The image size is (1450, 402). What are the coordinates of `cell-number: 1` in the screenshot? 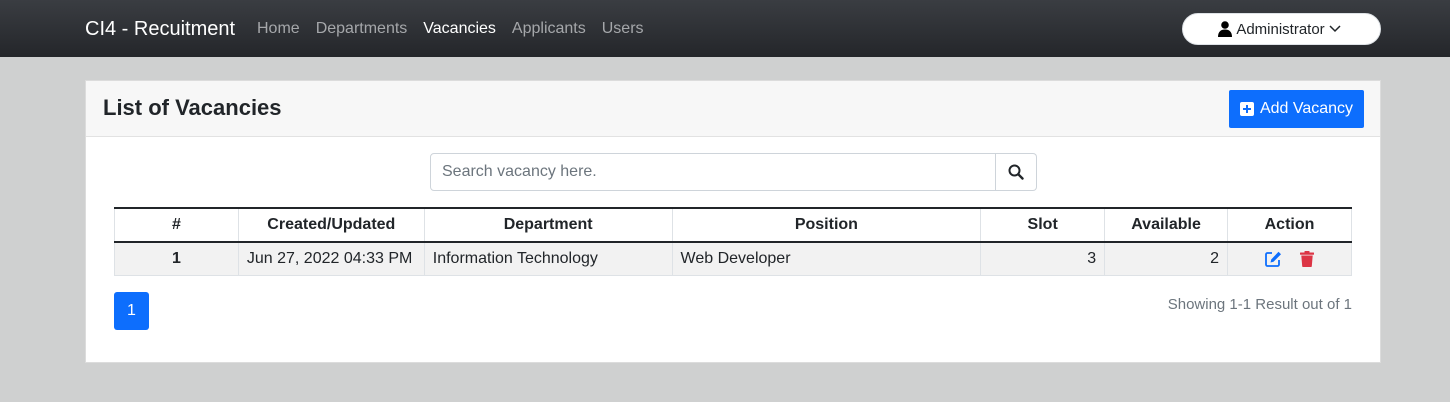 It's located at (176, 258).